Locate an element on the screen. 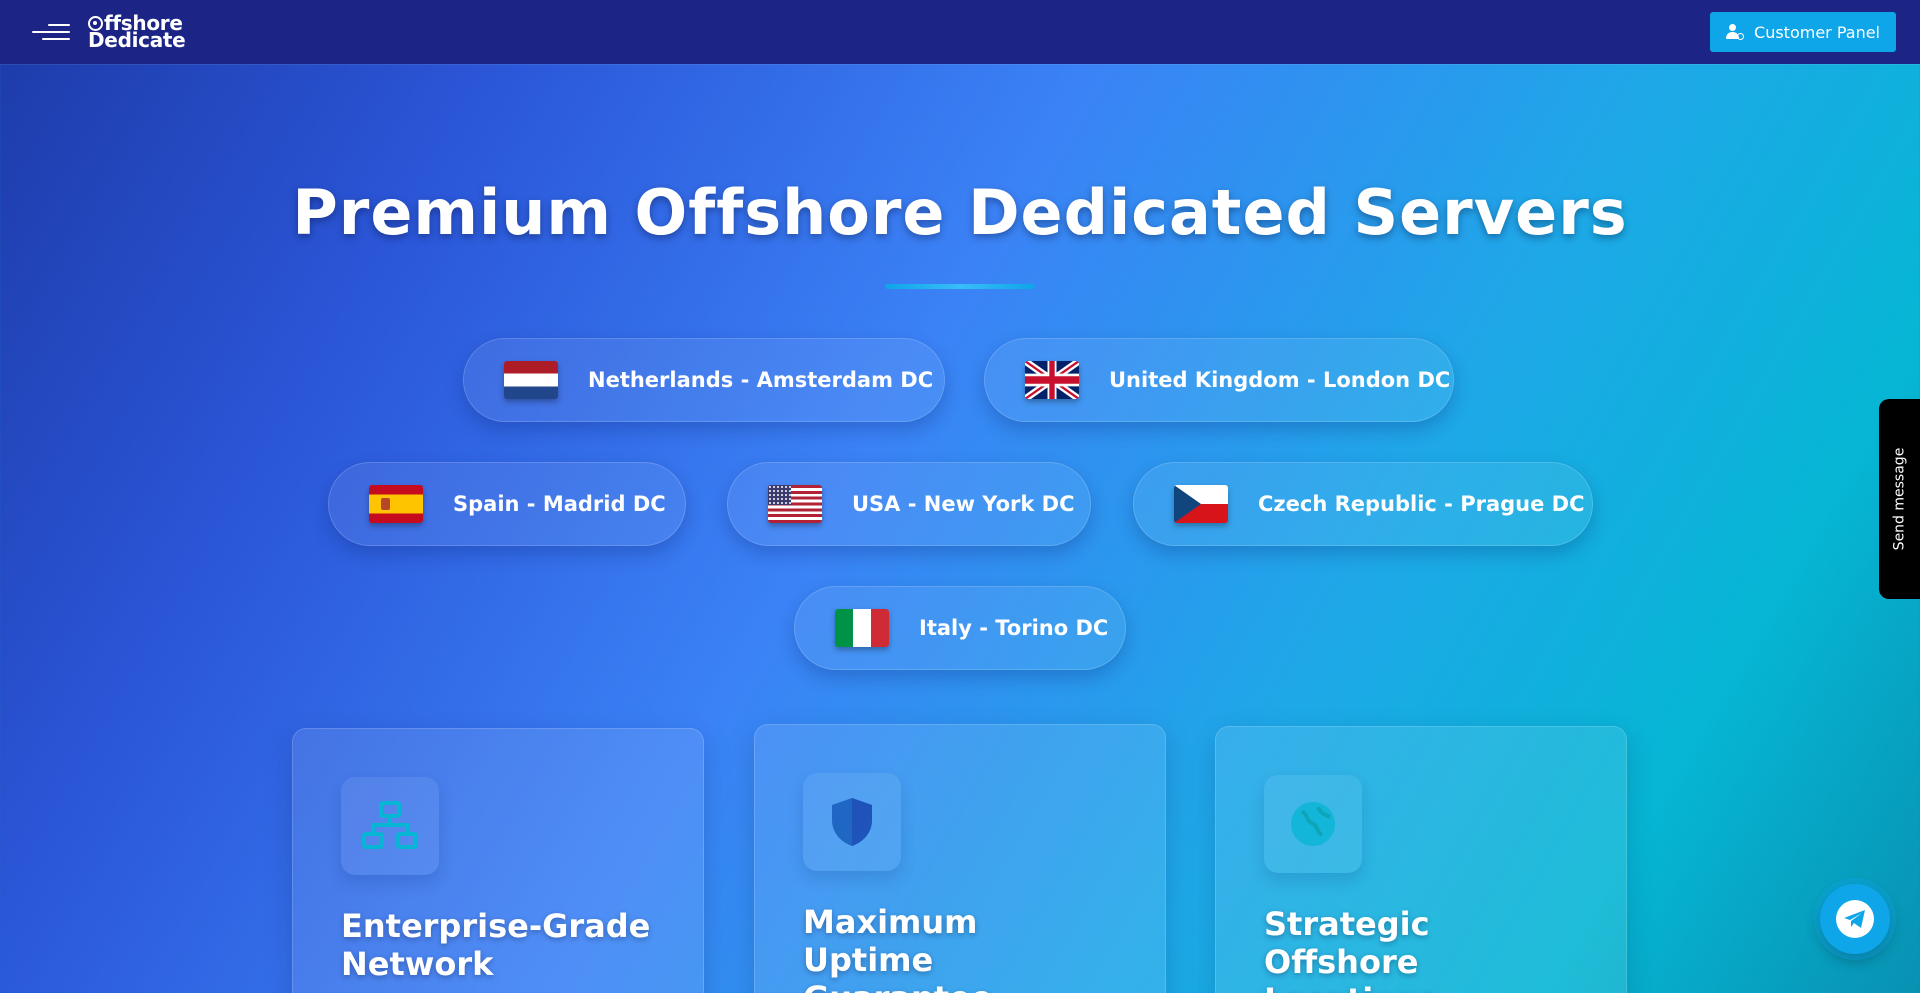  top-navbar: ffshore Dedicate Customer Panel is located at coordinates (960, 32).